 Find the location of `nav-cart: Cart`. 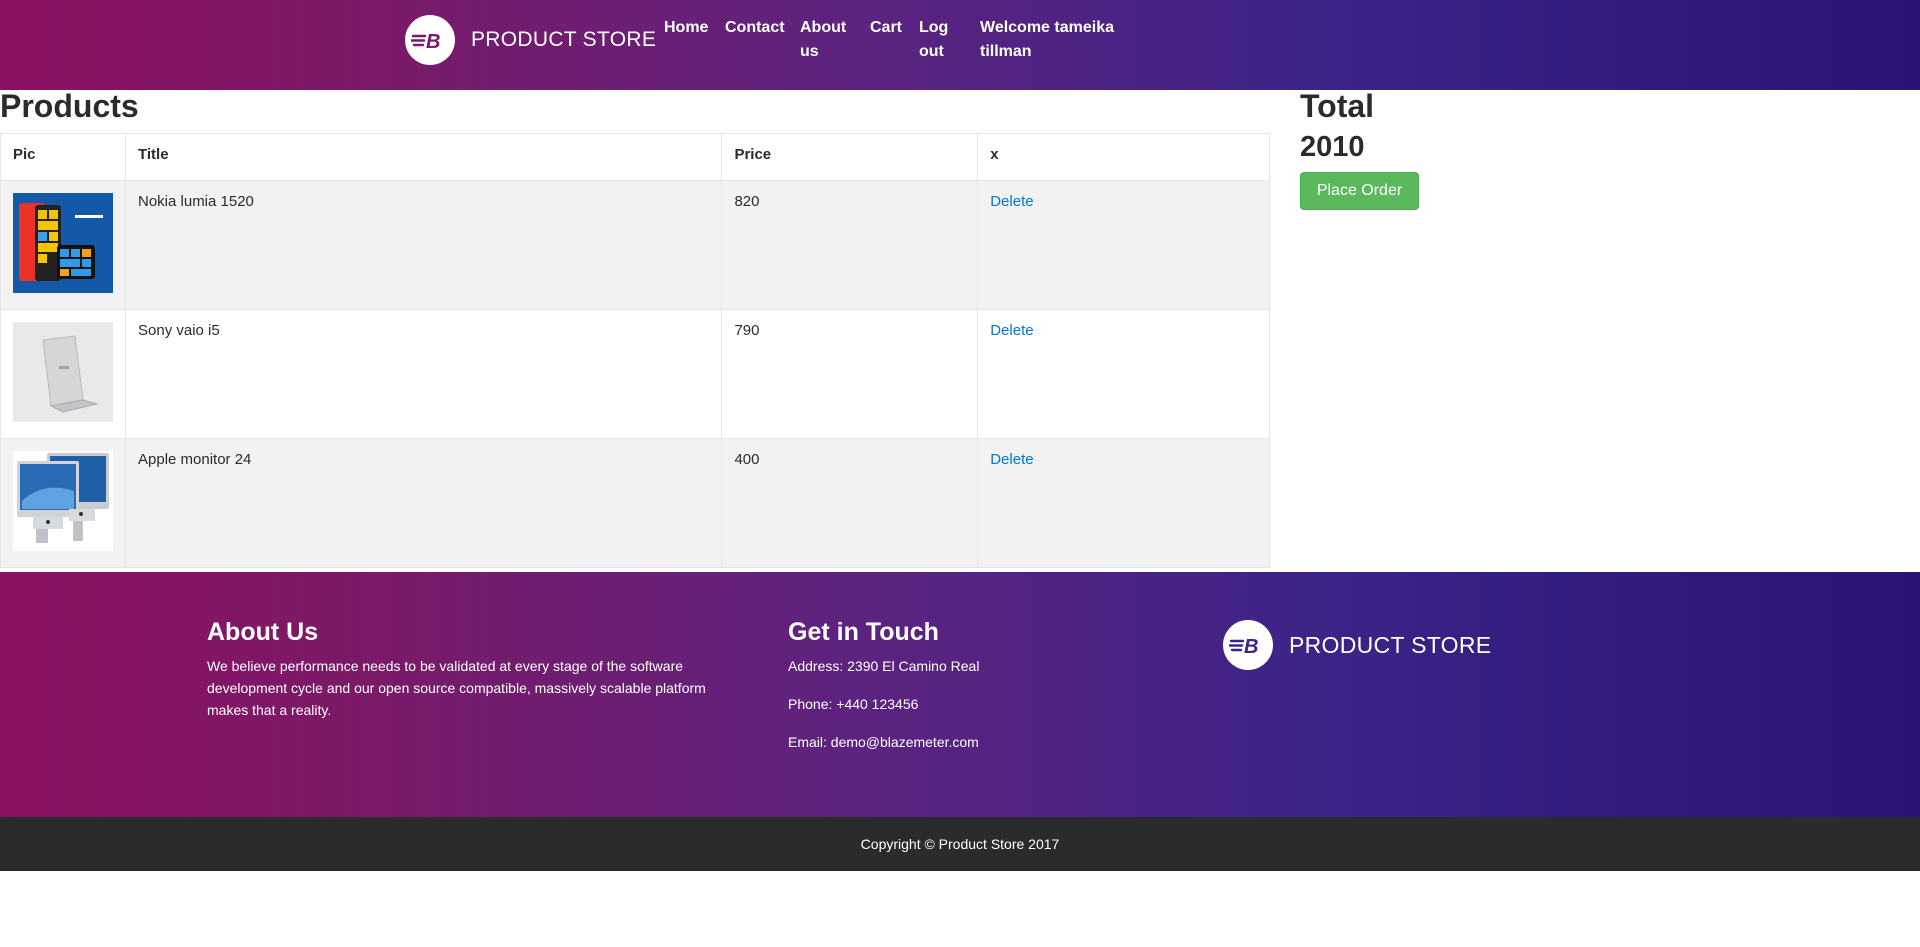

nav-cart: Cart is located at coordinates (886, 28).